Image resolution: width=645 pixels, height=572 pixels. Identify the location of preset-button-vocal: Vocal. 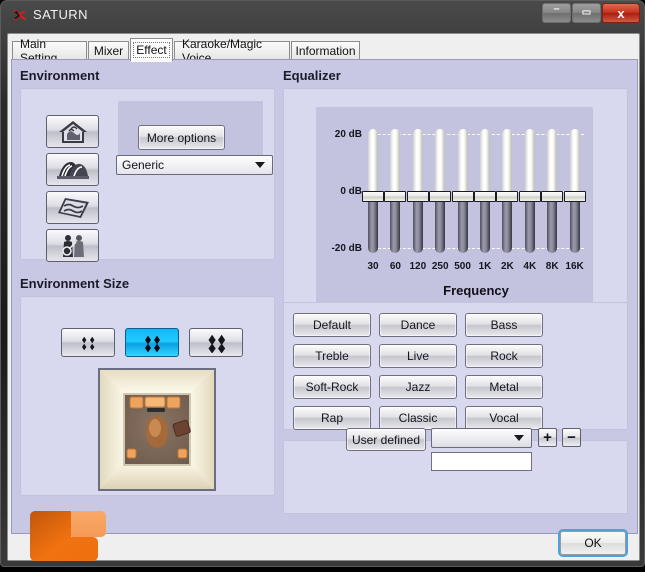
(504, 418).